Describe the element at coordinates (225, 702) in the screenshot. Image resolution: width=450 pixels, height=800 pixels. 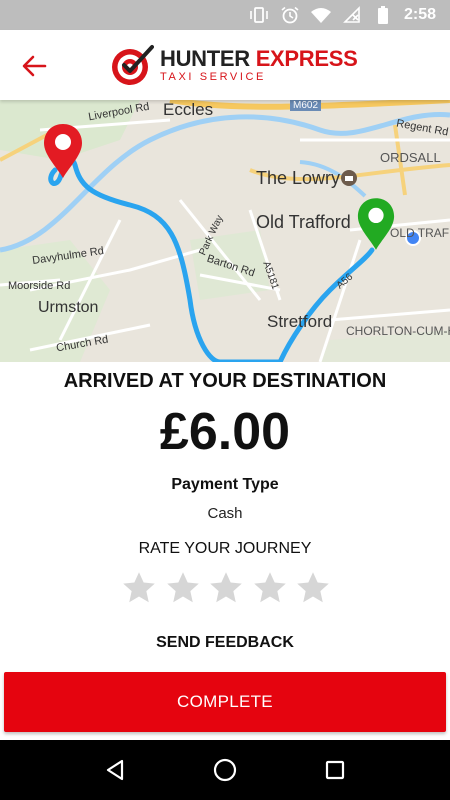
I see `complete-button: COMPLETE` at that location.